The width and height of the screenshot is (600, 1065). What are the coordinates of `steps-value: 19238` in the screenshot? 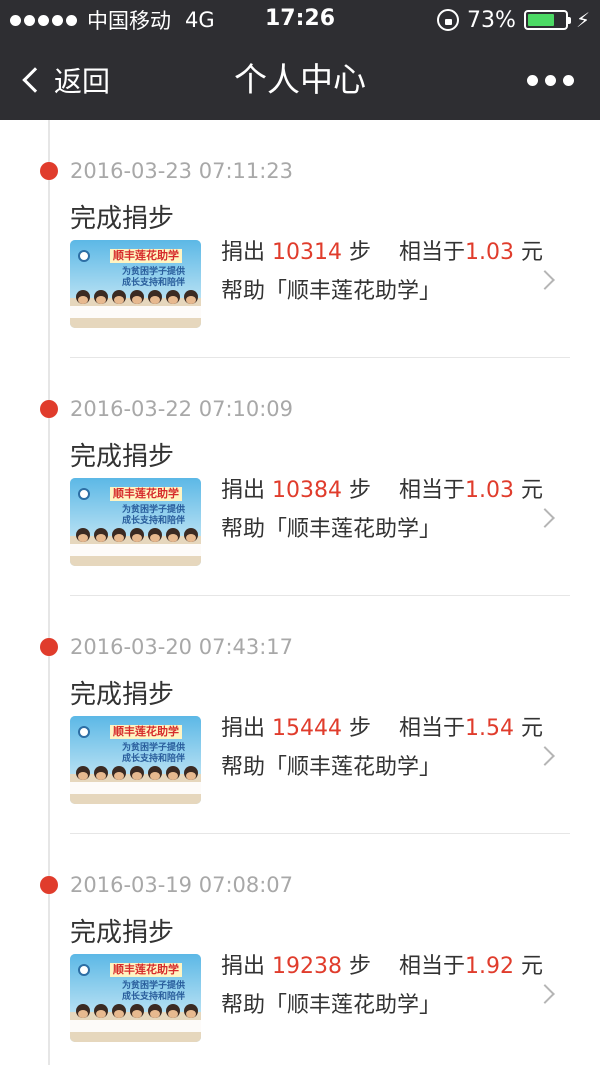 It's located at (307, 966).